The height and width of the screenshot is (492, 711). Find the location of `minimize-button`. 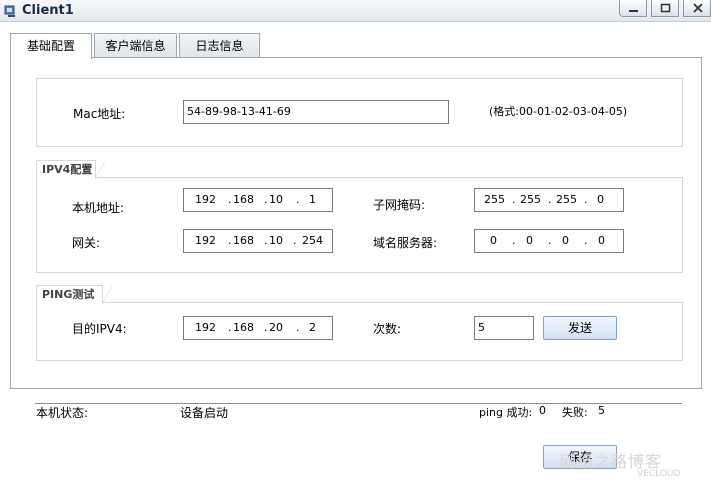

minimize-button is located at coordinates (633, 8).